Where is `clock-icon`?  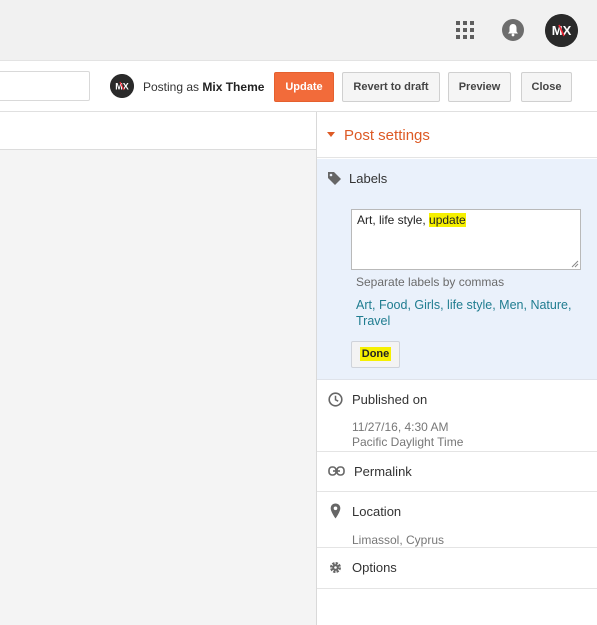 clock-icon is located at coordinates (335, 399).